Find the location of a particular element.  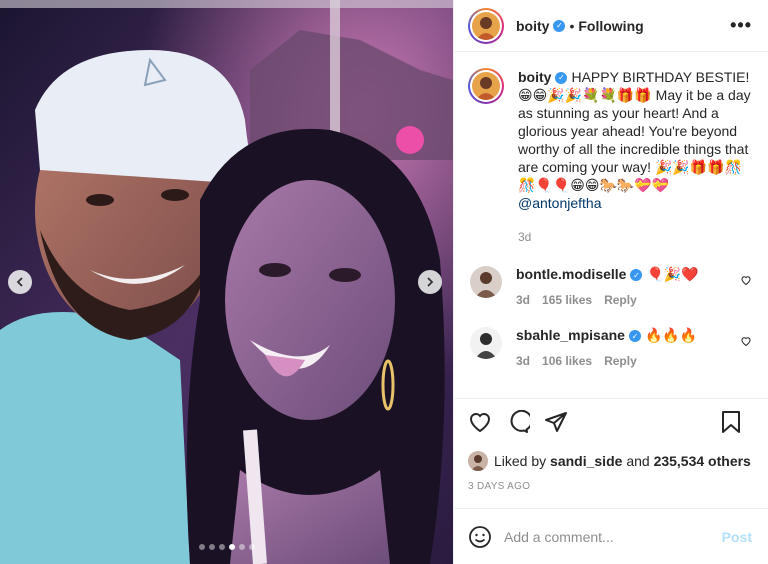

author-avatar is located at coordinates (486, 25).